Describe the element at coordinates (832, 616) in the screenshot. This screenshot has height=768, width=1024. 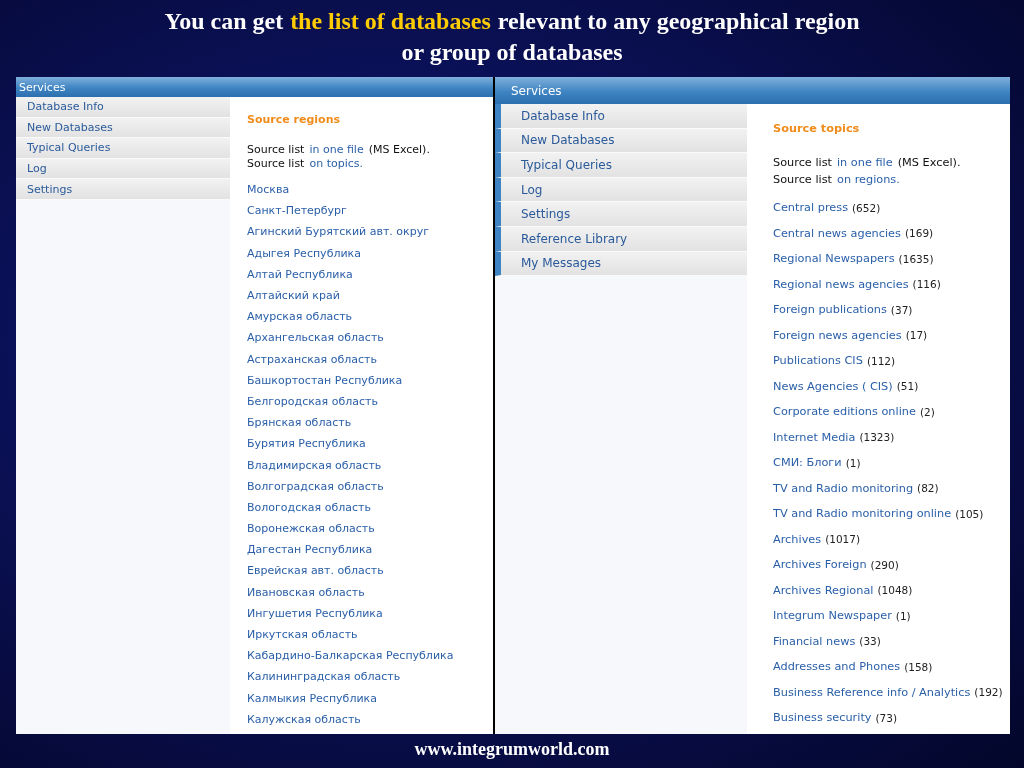
I see `topic-link: Integrum Newspaper` at that location.